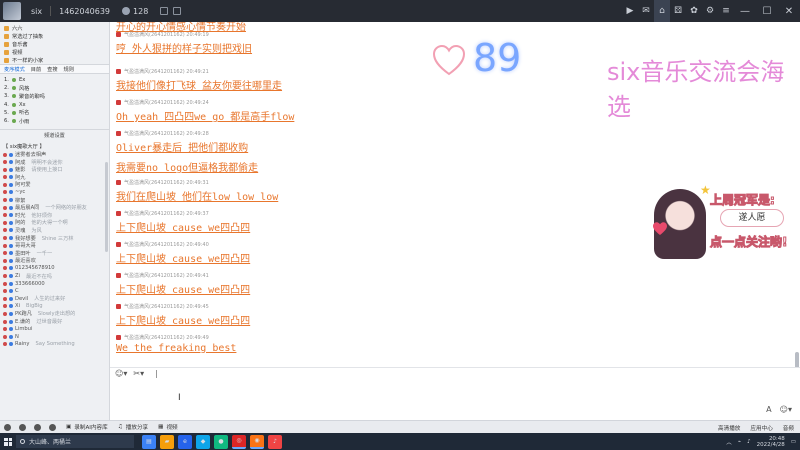 The width and height of the screenshot is (800, 450). Describe the element at coordinates (166, 244) in the screenshot. I see `message-meta: 气盈溢满风(2641201162) 20:49:40` at that location.